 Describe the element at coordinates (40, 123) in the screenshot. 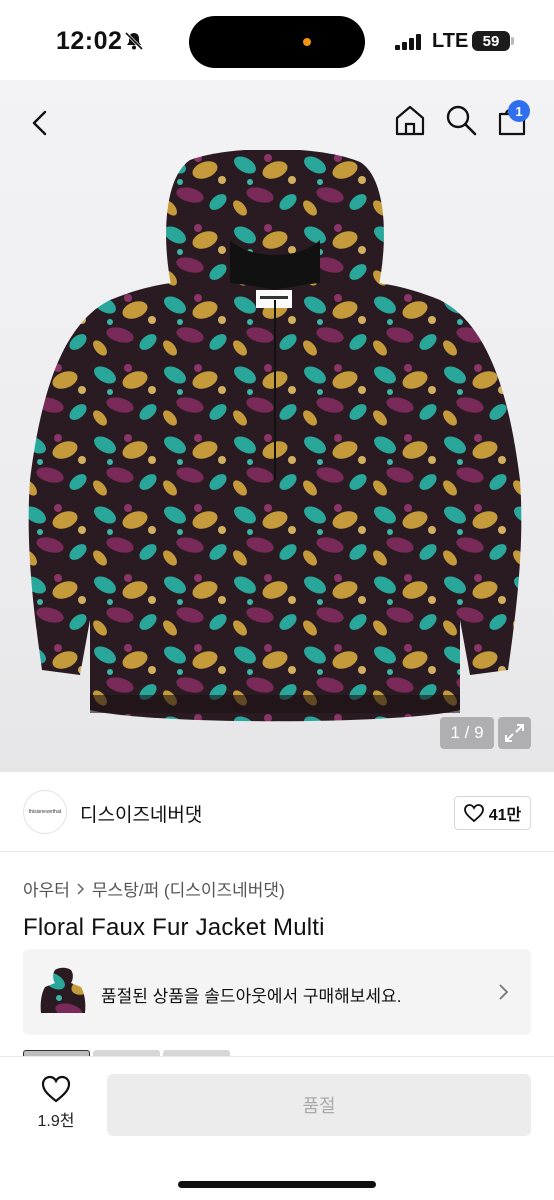

I see `back-icon` at that location.